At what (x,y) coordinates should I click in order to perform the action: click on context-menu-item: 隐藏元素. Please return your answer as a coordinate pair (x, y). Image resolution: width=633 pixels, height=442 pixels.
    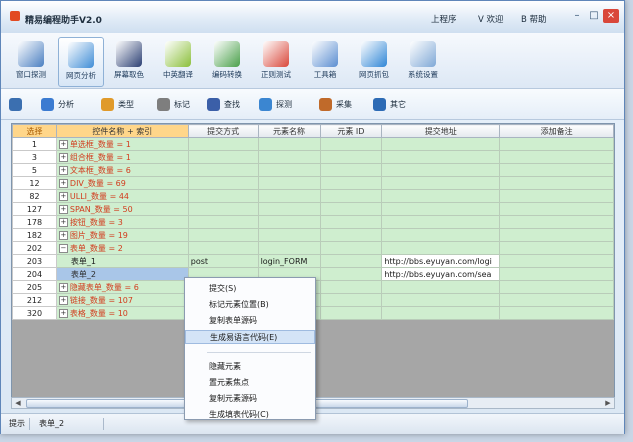
    Looking at the image, I should click on (250, 367).